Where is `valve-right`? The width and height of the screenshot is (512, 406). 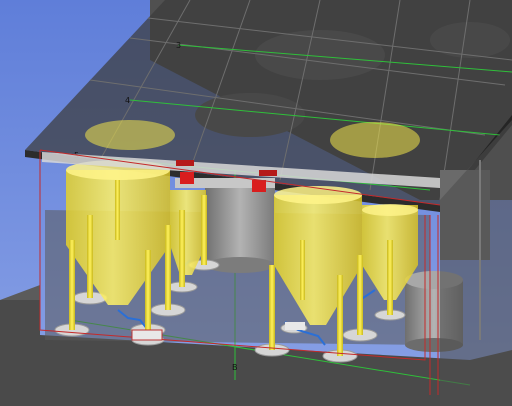 valve-right is located at coordinates (259, 186).